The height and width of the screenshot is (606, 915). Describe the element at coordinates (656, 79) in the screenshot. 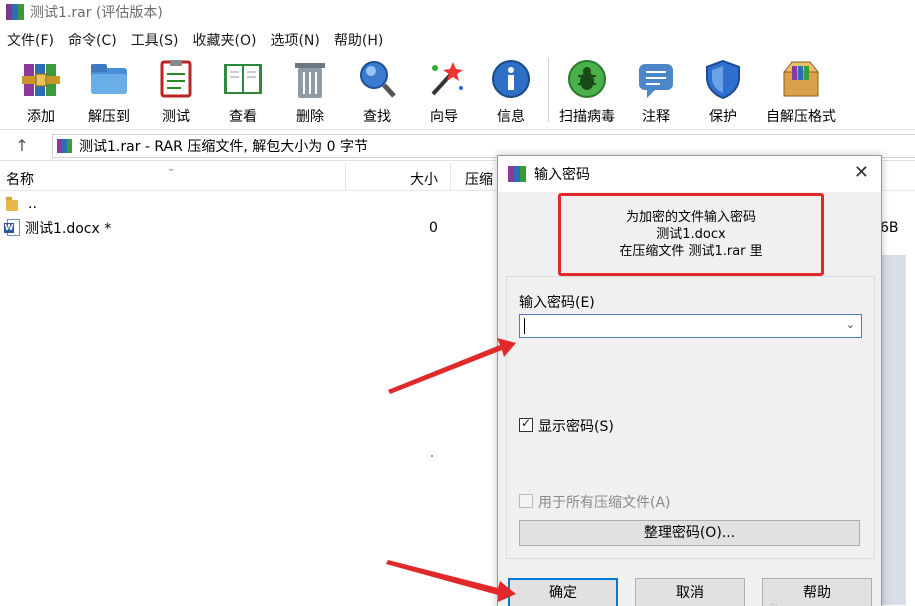

I see `comment-bubble-icon` at that location.